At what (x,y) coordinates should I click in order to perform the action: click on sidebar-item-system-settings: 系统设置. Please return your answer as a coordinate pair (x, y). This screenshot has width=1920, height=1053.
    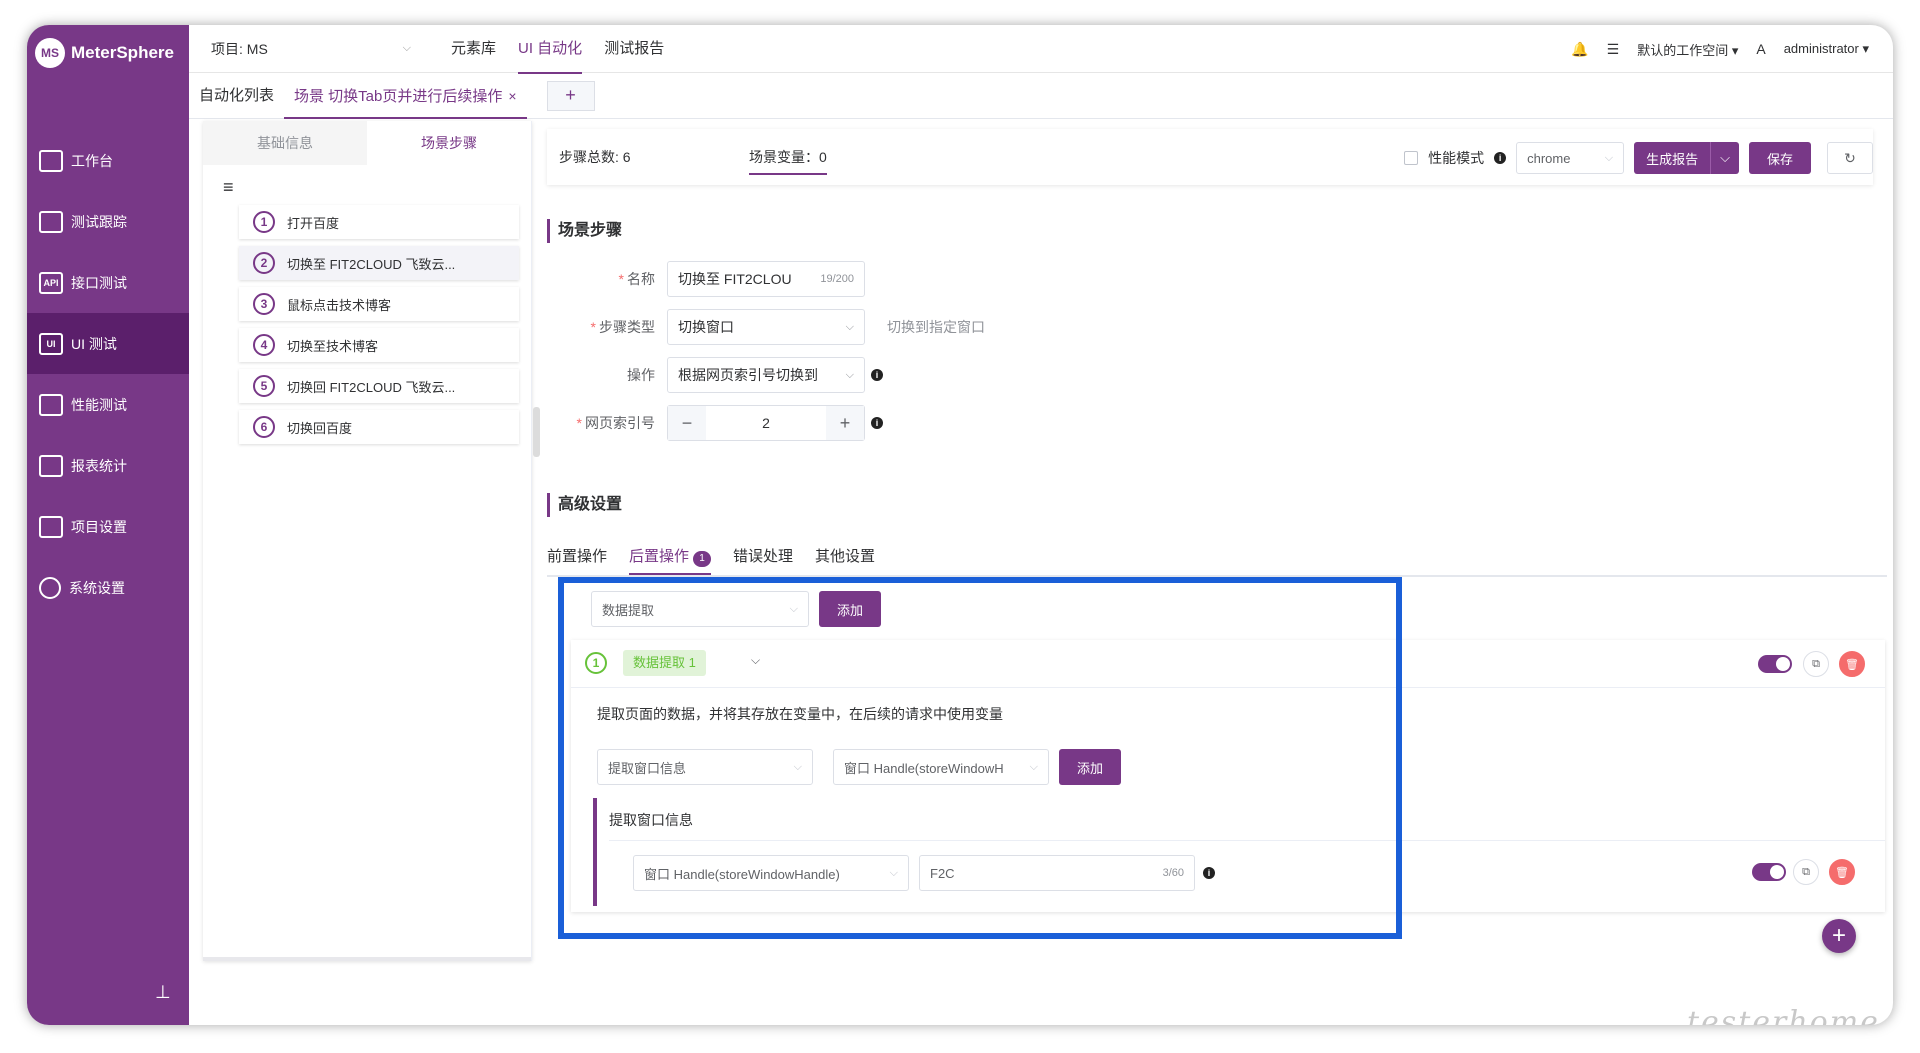
    Looking at the image, I should click on (108, 587).